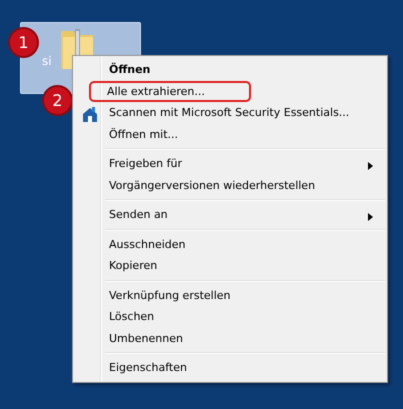 This screenshot has width=403, height=409. Describe the element at coordinates (47, 61) in the screenshot. I see `desktop-icon-label: si` at that location.